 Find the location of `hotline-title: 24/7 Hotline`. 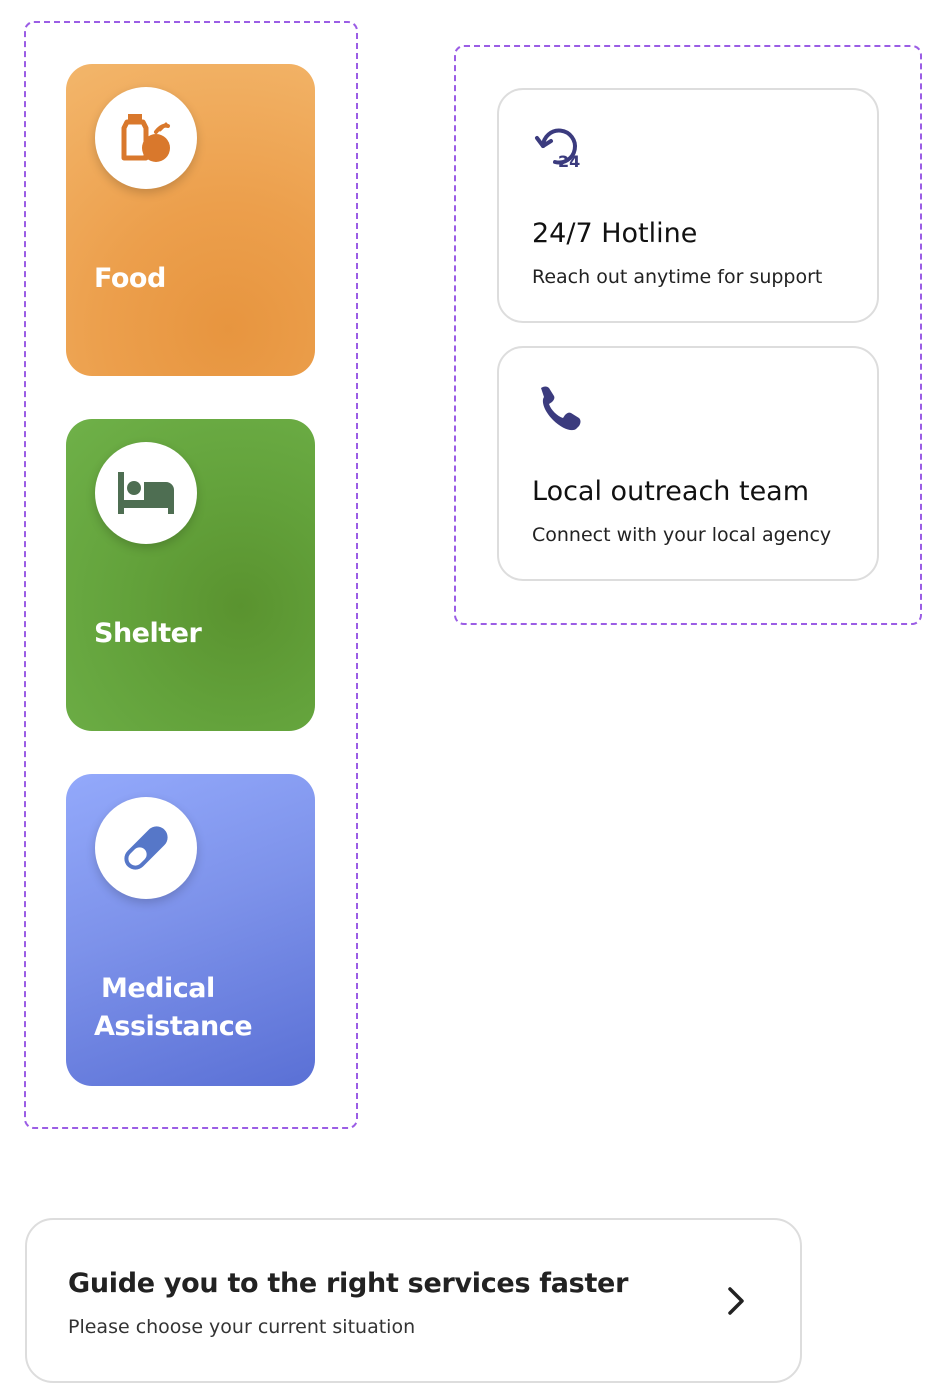

hotline-title: 24/7 Hotline is located at coordinates (615, 233).